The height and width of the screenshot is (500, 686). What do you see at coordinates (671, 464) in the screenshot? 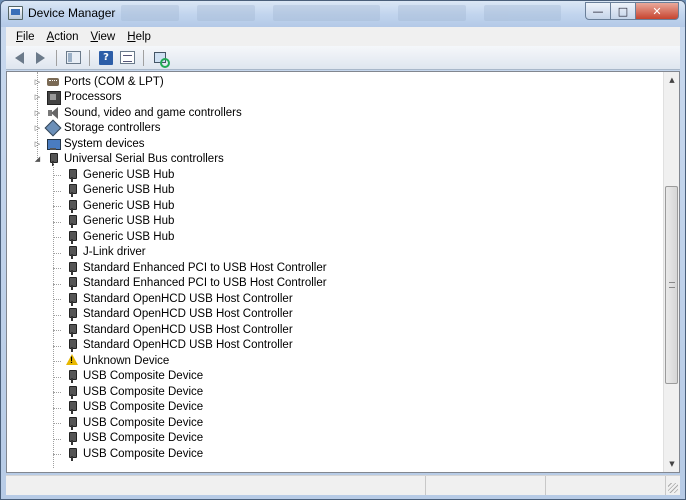
I see `scroll-down-button: ▼` at bounding box center [671, 464].